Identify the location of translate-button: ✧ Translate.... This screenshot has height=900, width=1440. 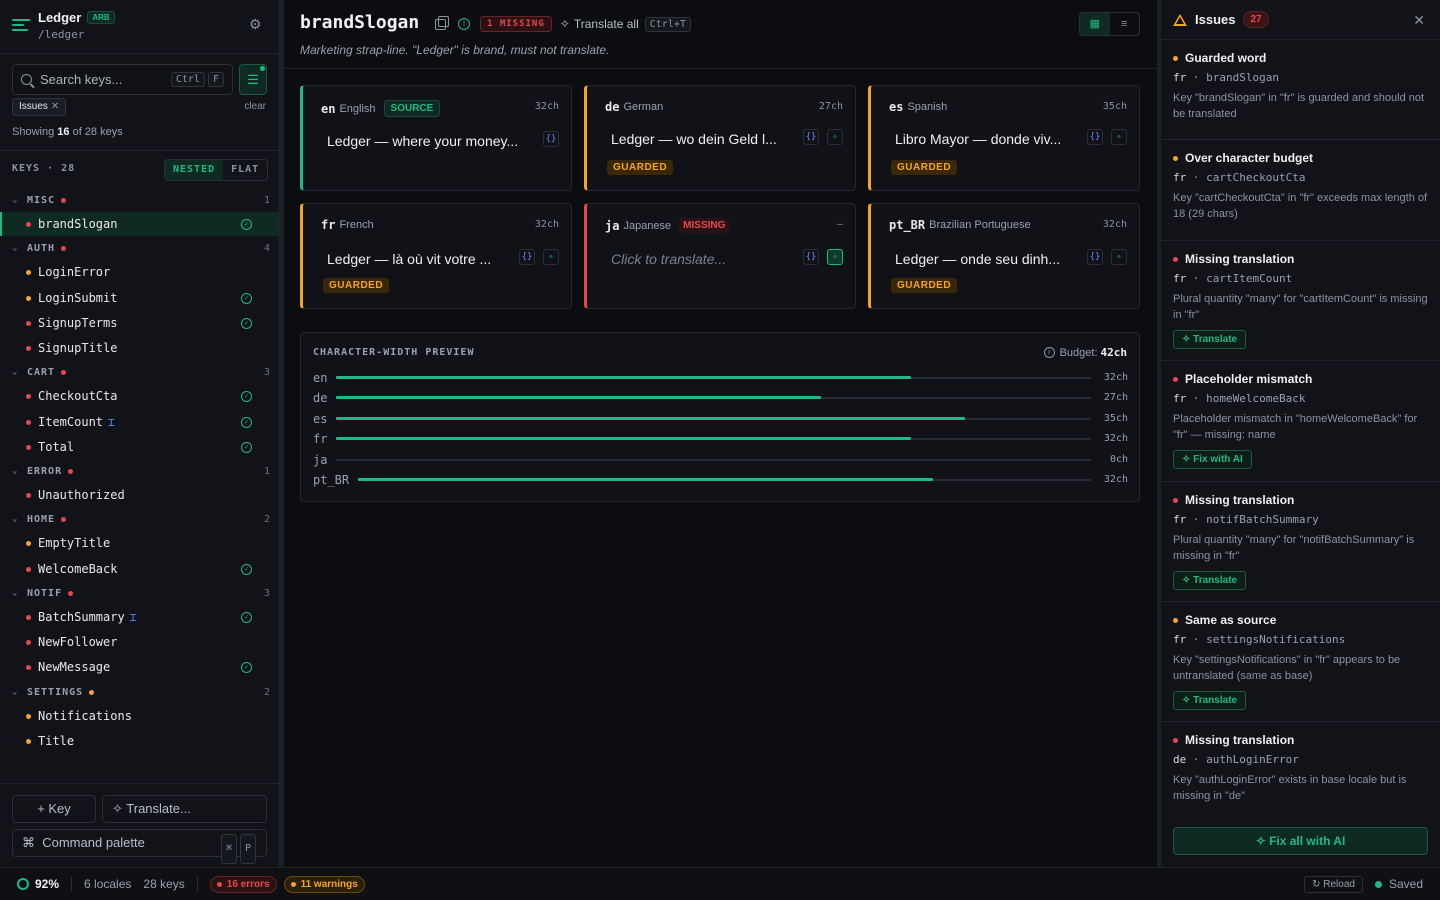
(184, 809).